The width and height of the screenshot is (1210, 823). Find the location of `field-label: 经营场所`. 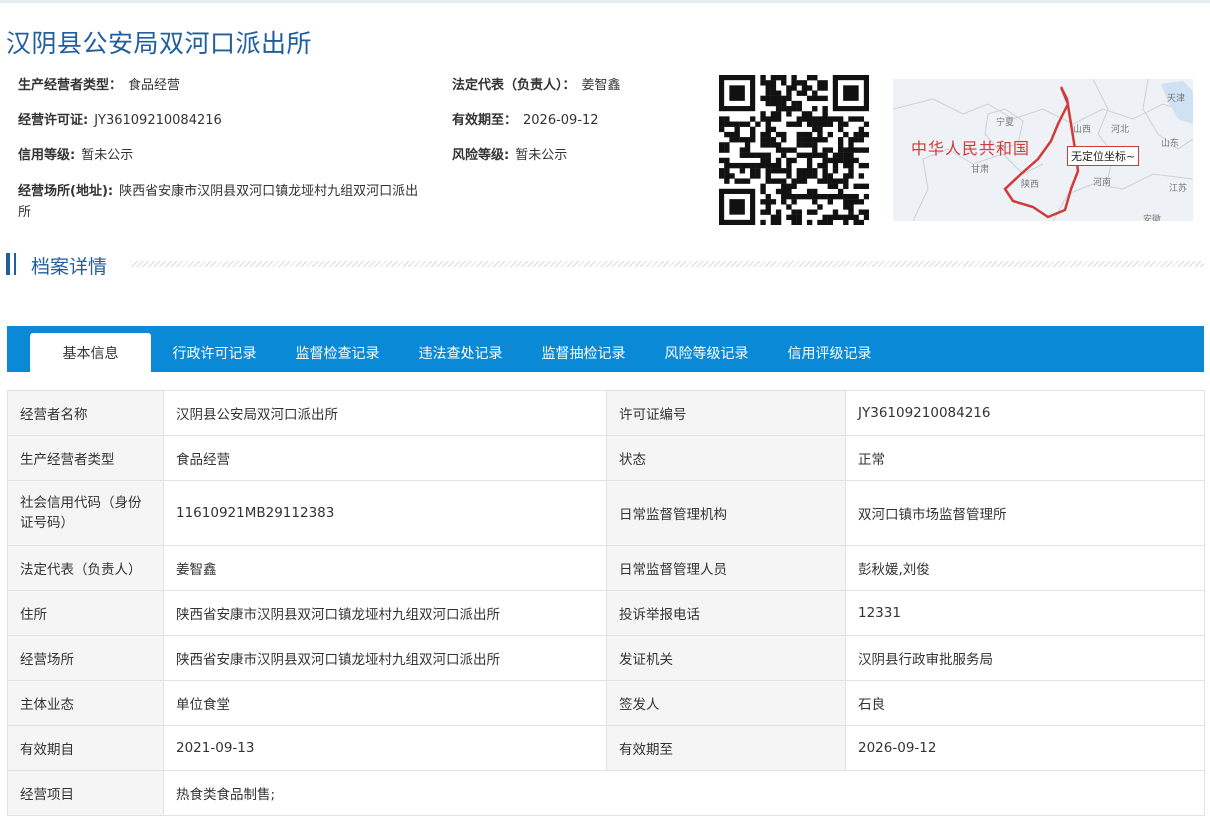

field-label: 经营场所 is located at coordinates (85, 658).